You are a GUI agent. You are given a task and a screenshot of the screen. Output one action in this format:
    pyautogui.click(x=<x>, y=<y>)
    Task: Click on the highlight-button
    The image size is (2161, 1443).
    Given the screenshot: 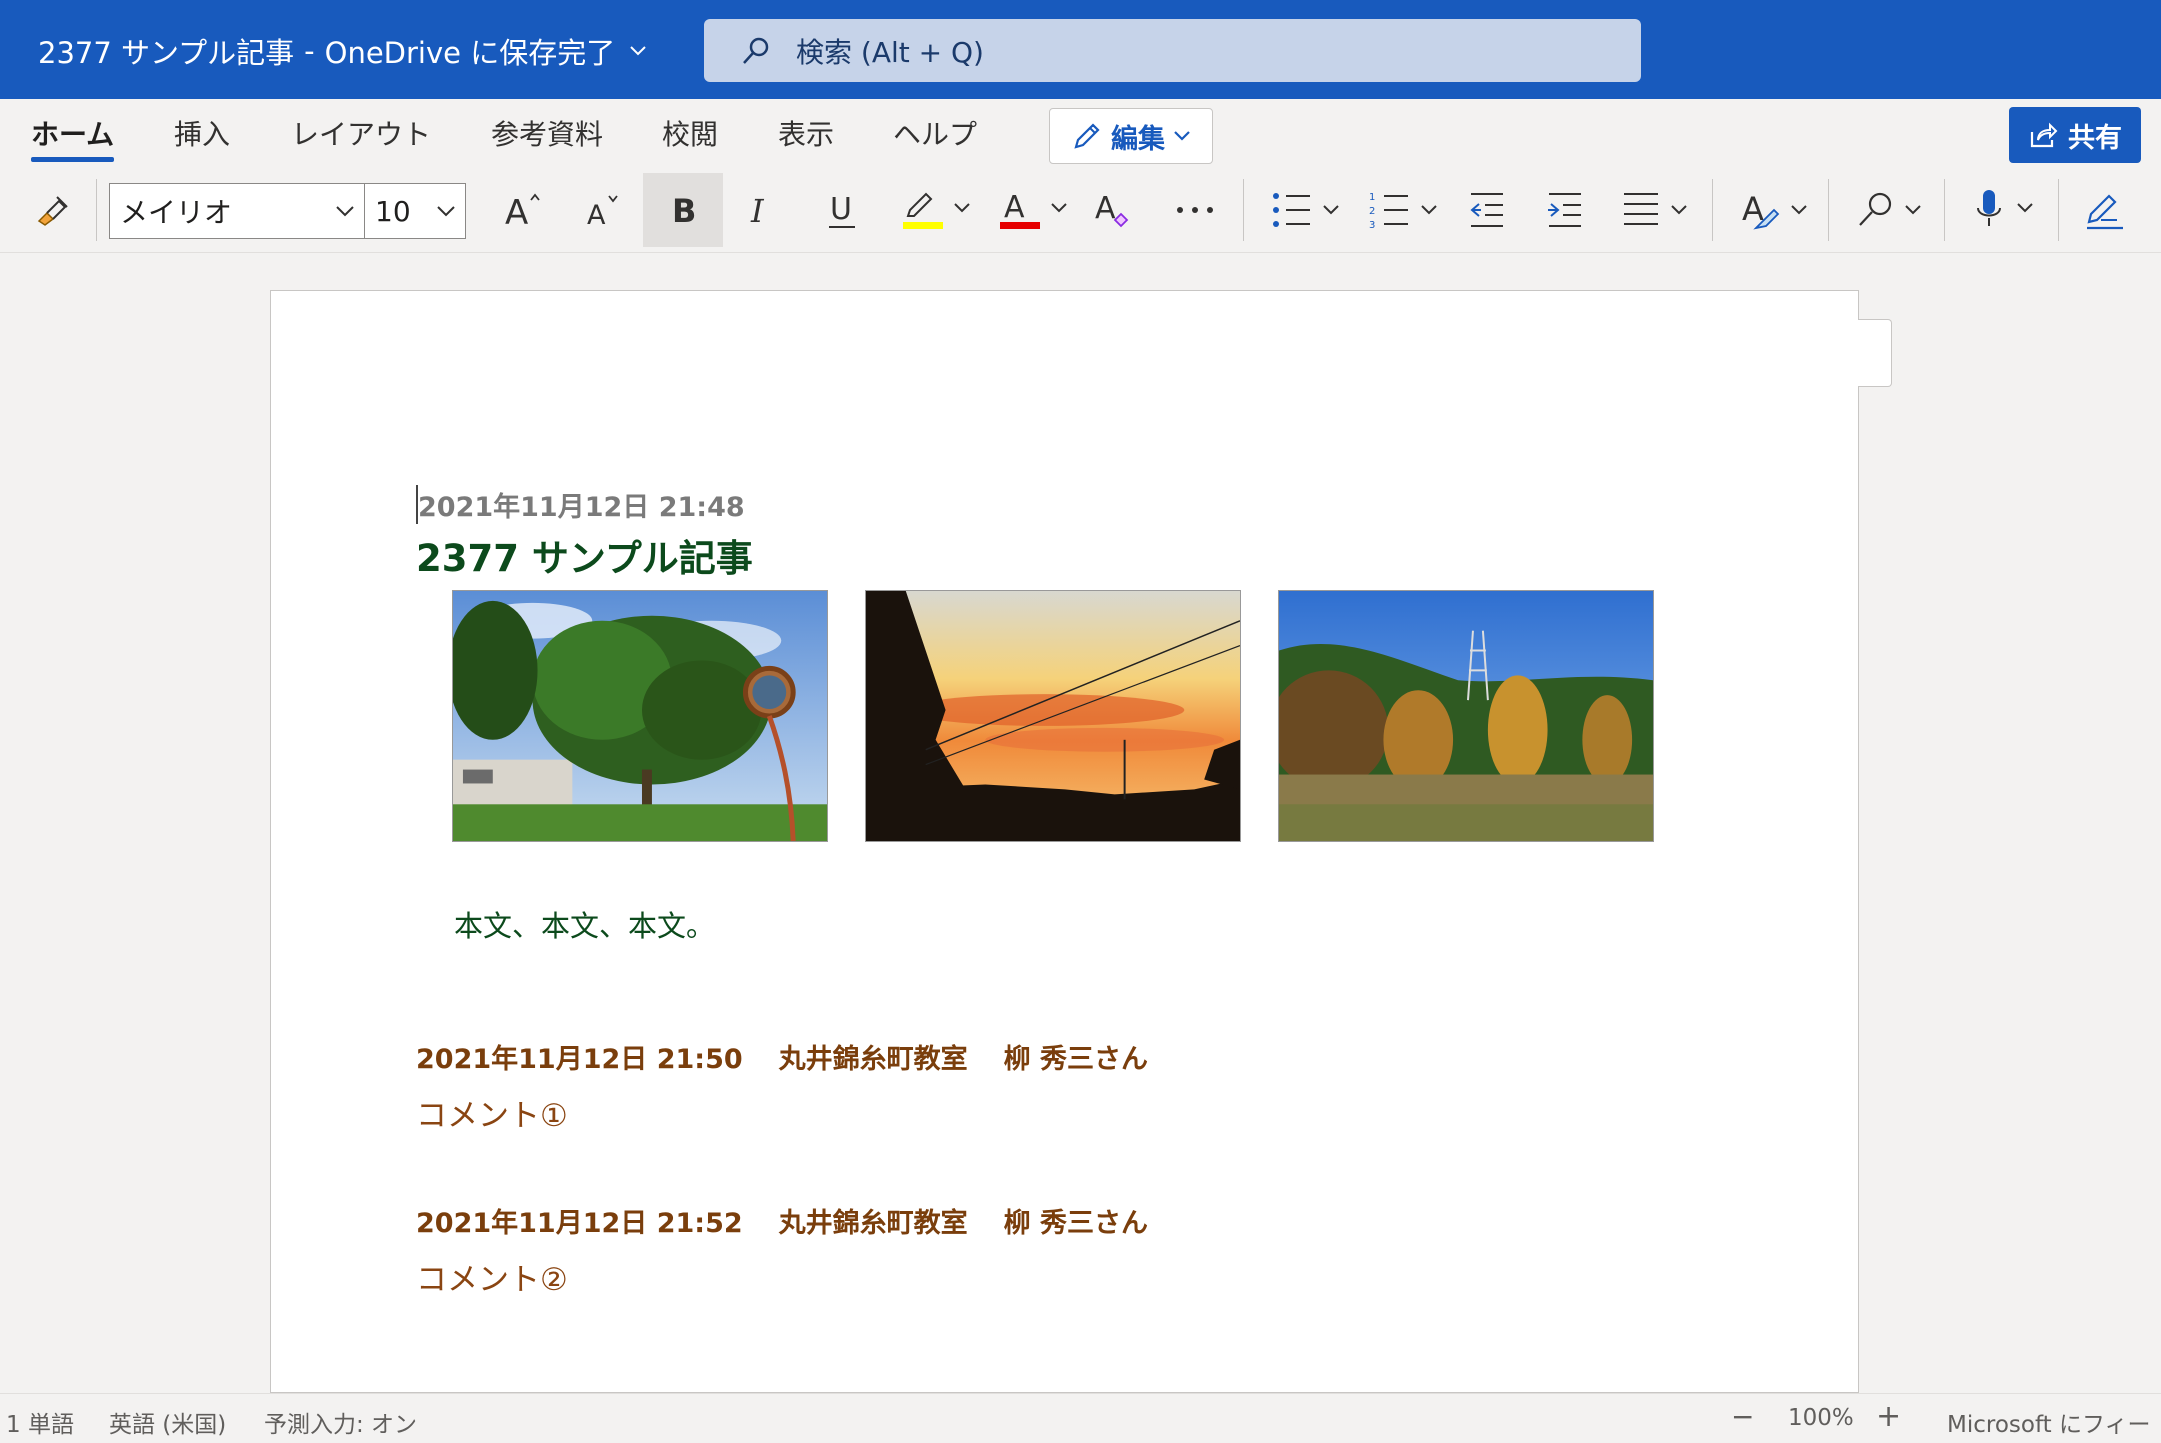 What is the action you would take?
    pyautogui.click(x=937, y=210)
    